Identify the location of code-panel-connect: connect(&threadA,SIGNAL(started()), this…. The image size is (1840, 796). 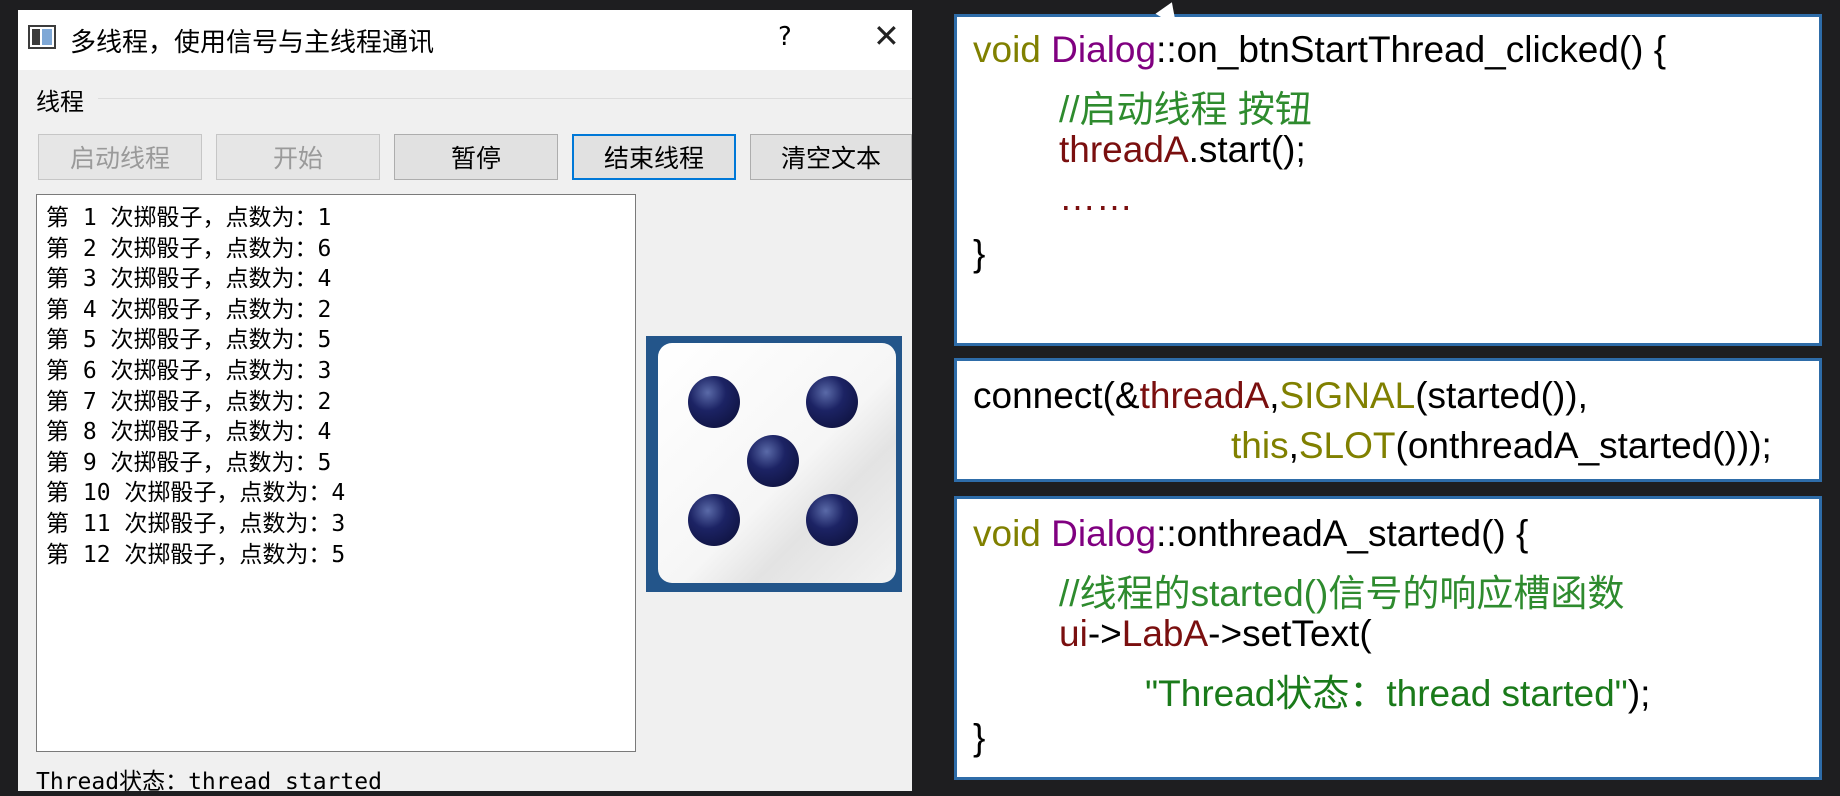
(1388, 420).